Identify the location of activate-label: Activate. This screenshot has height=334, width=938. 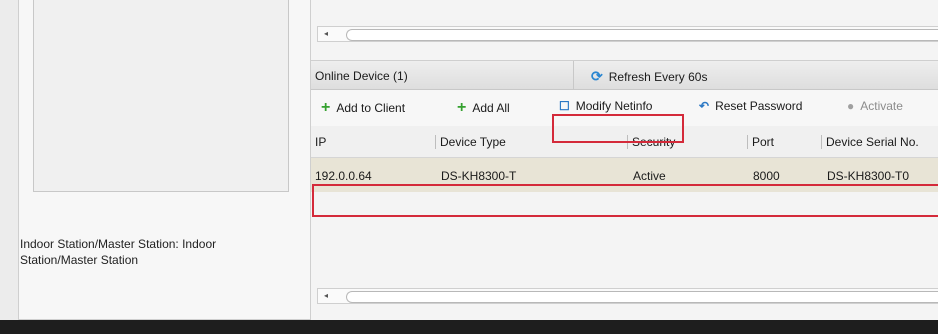
(881, 106).